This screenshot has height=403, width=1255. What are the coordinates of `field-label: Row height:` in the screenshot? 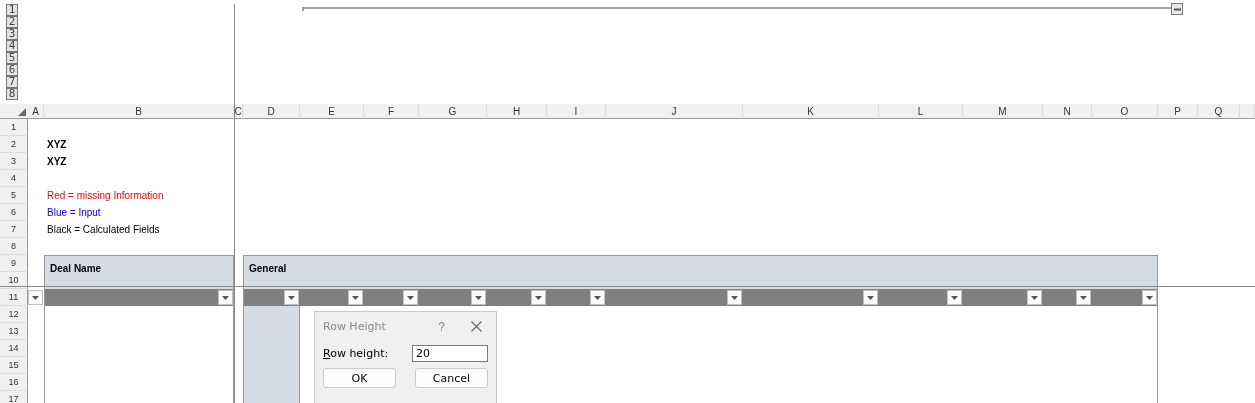 It's located at (356, 353).